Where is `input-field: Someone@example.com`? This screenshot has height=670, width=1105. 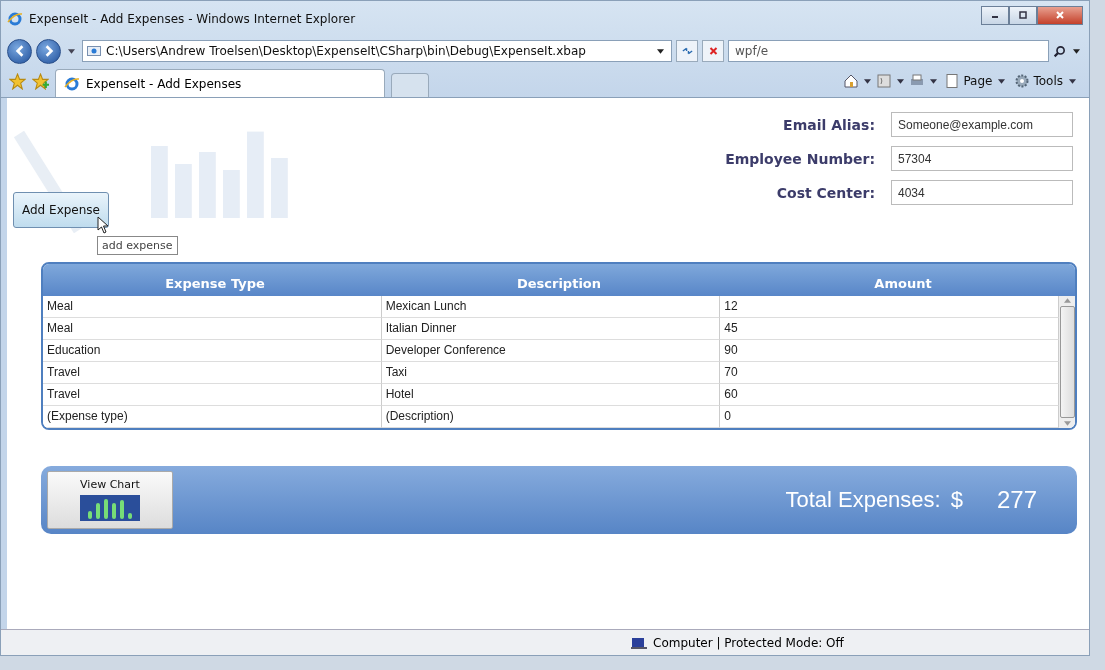 input-field: Someone@example.com is located at coordinates (982, 124).